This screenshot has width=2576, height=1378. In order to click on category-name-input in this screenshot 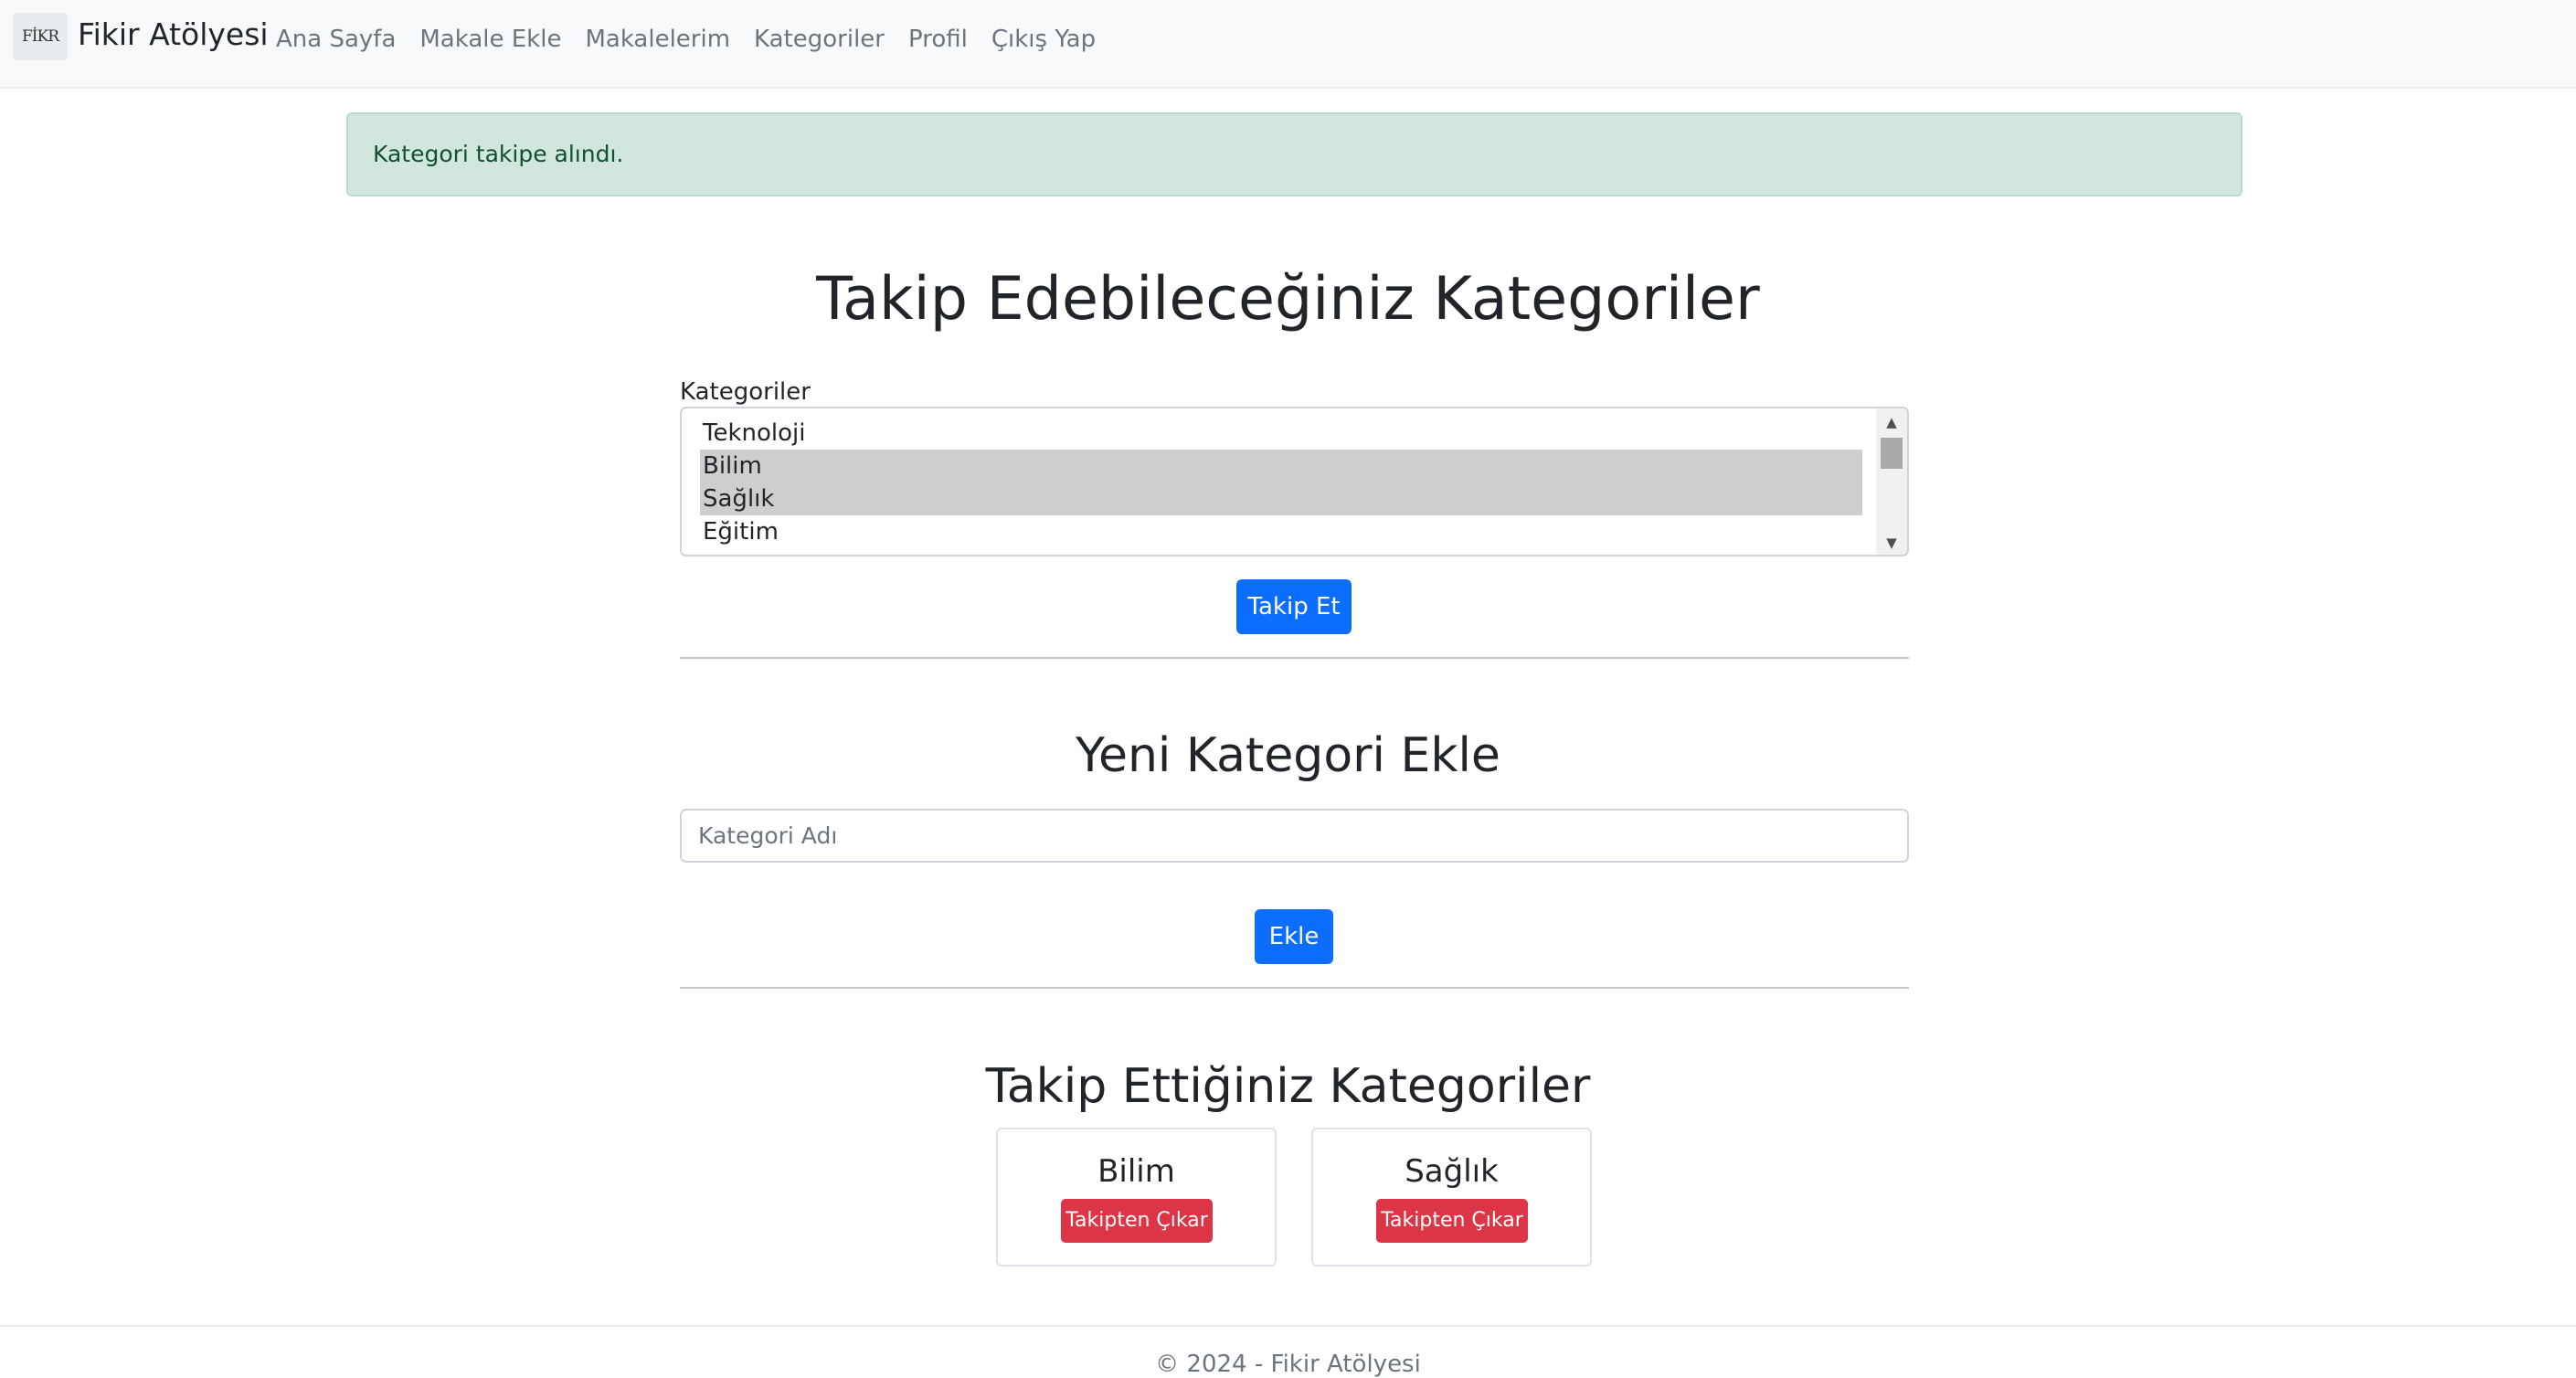, I will do `click(1294, 836)`.